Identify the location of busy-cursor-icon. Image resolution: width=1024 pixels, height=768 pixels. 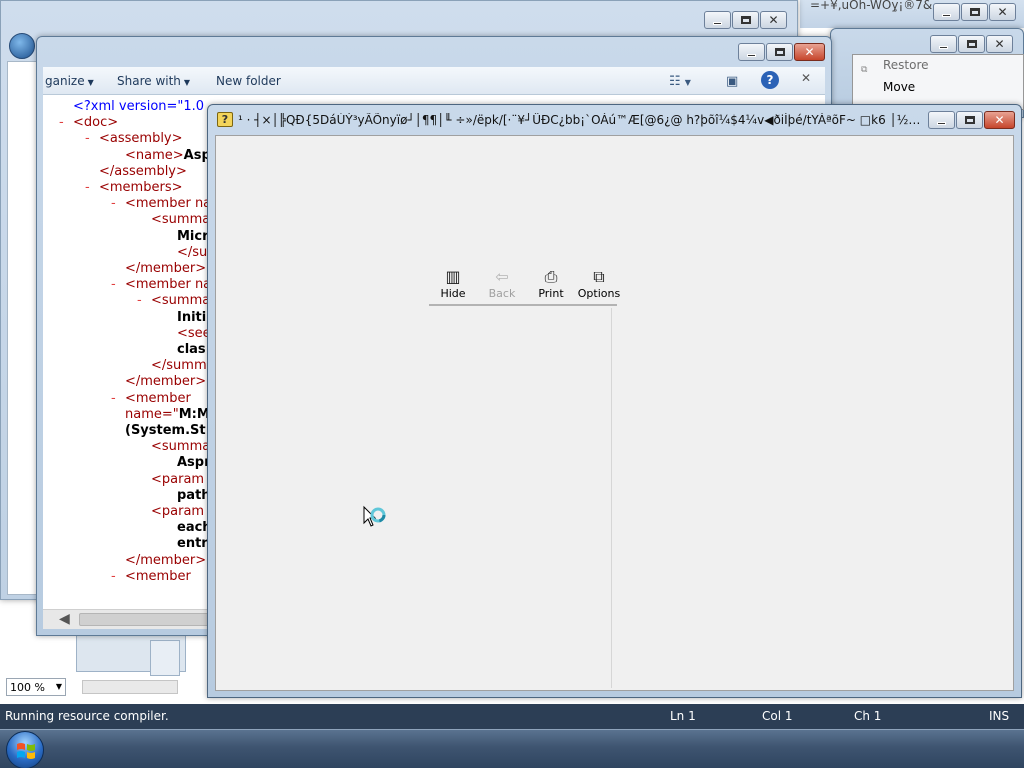
(377, 520).